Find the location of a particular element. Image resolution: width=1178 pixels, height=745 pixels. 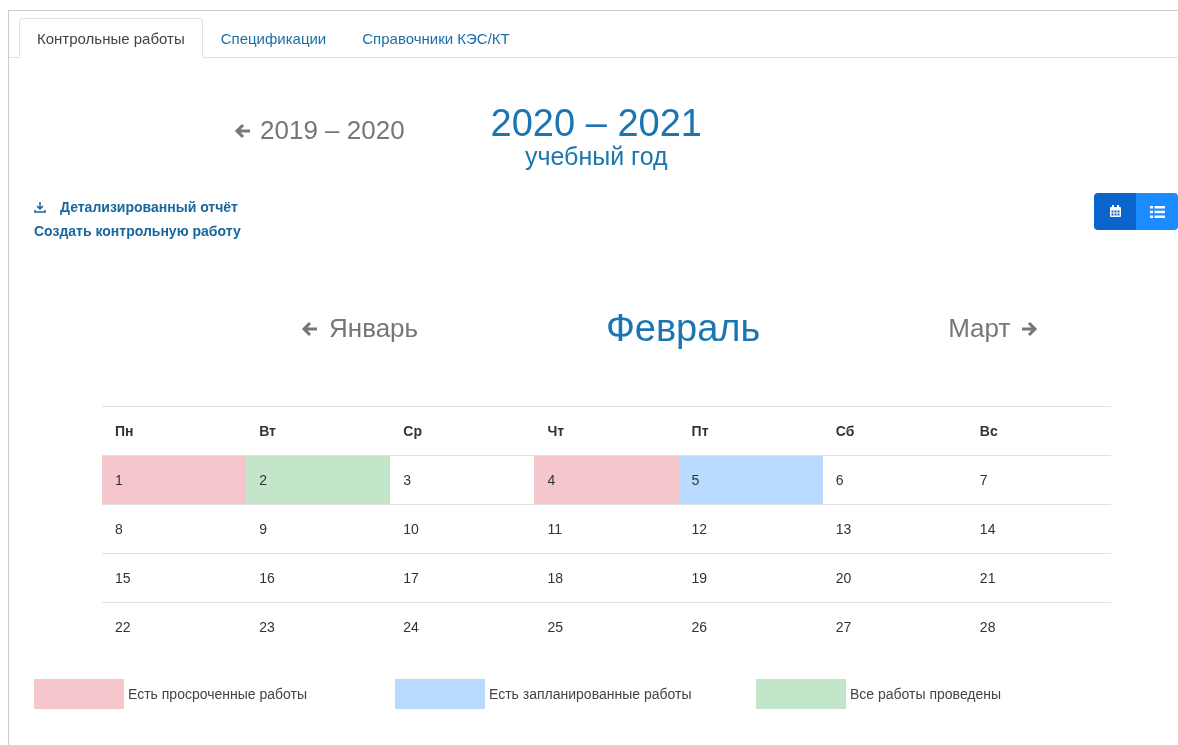

day-cell: 8 is located at coordinates (174, 529).